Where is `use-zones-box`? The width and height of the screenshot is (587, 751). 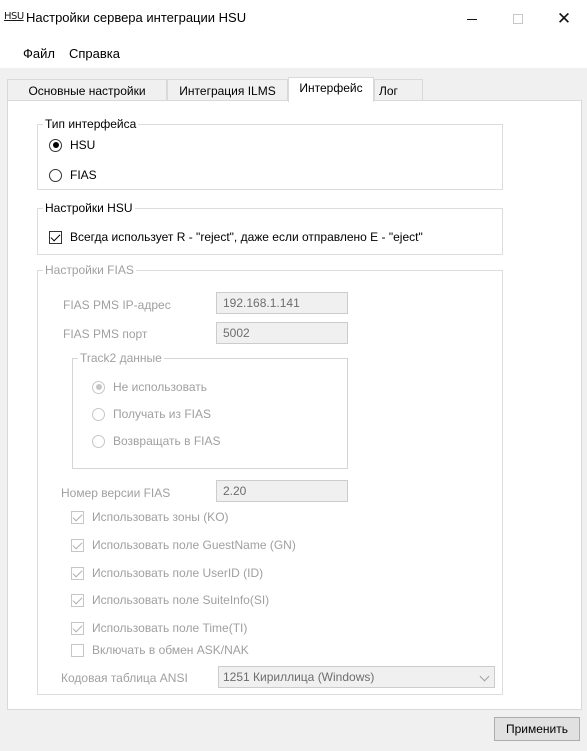 use-zones-box is located at coordinates (77, 517).